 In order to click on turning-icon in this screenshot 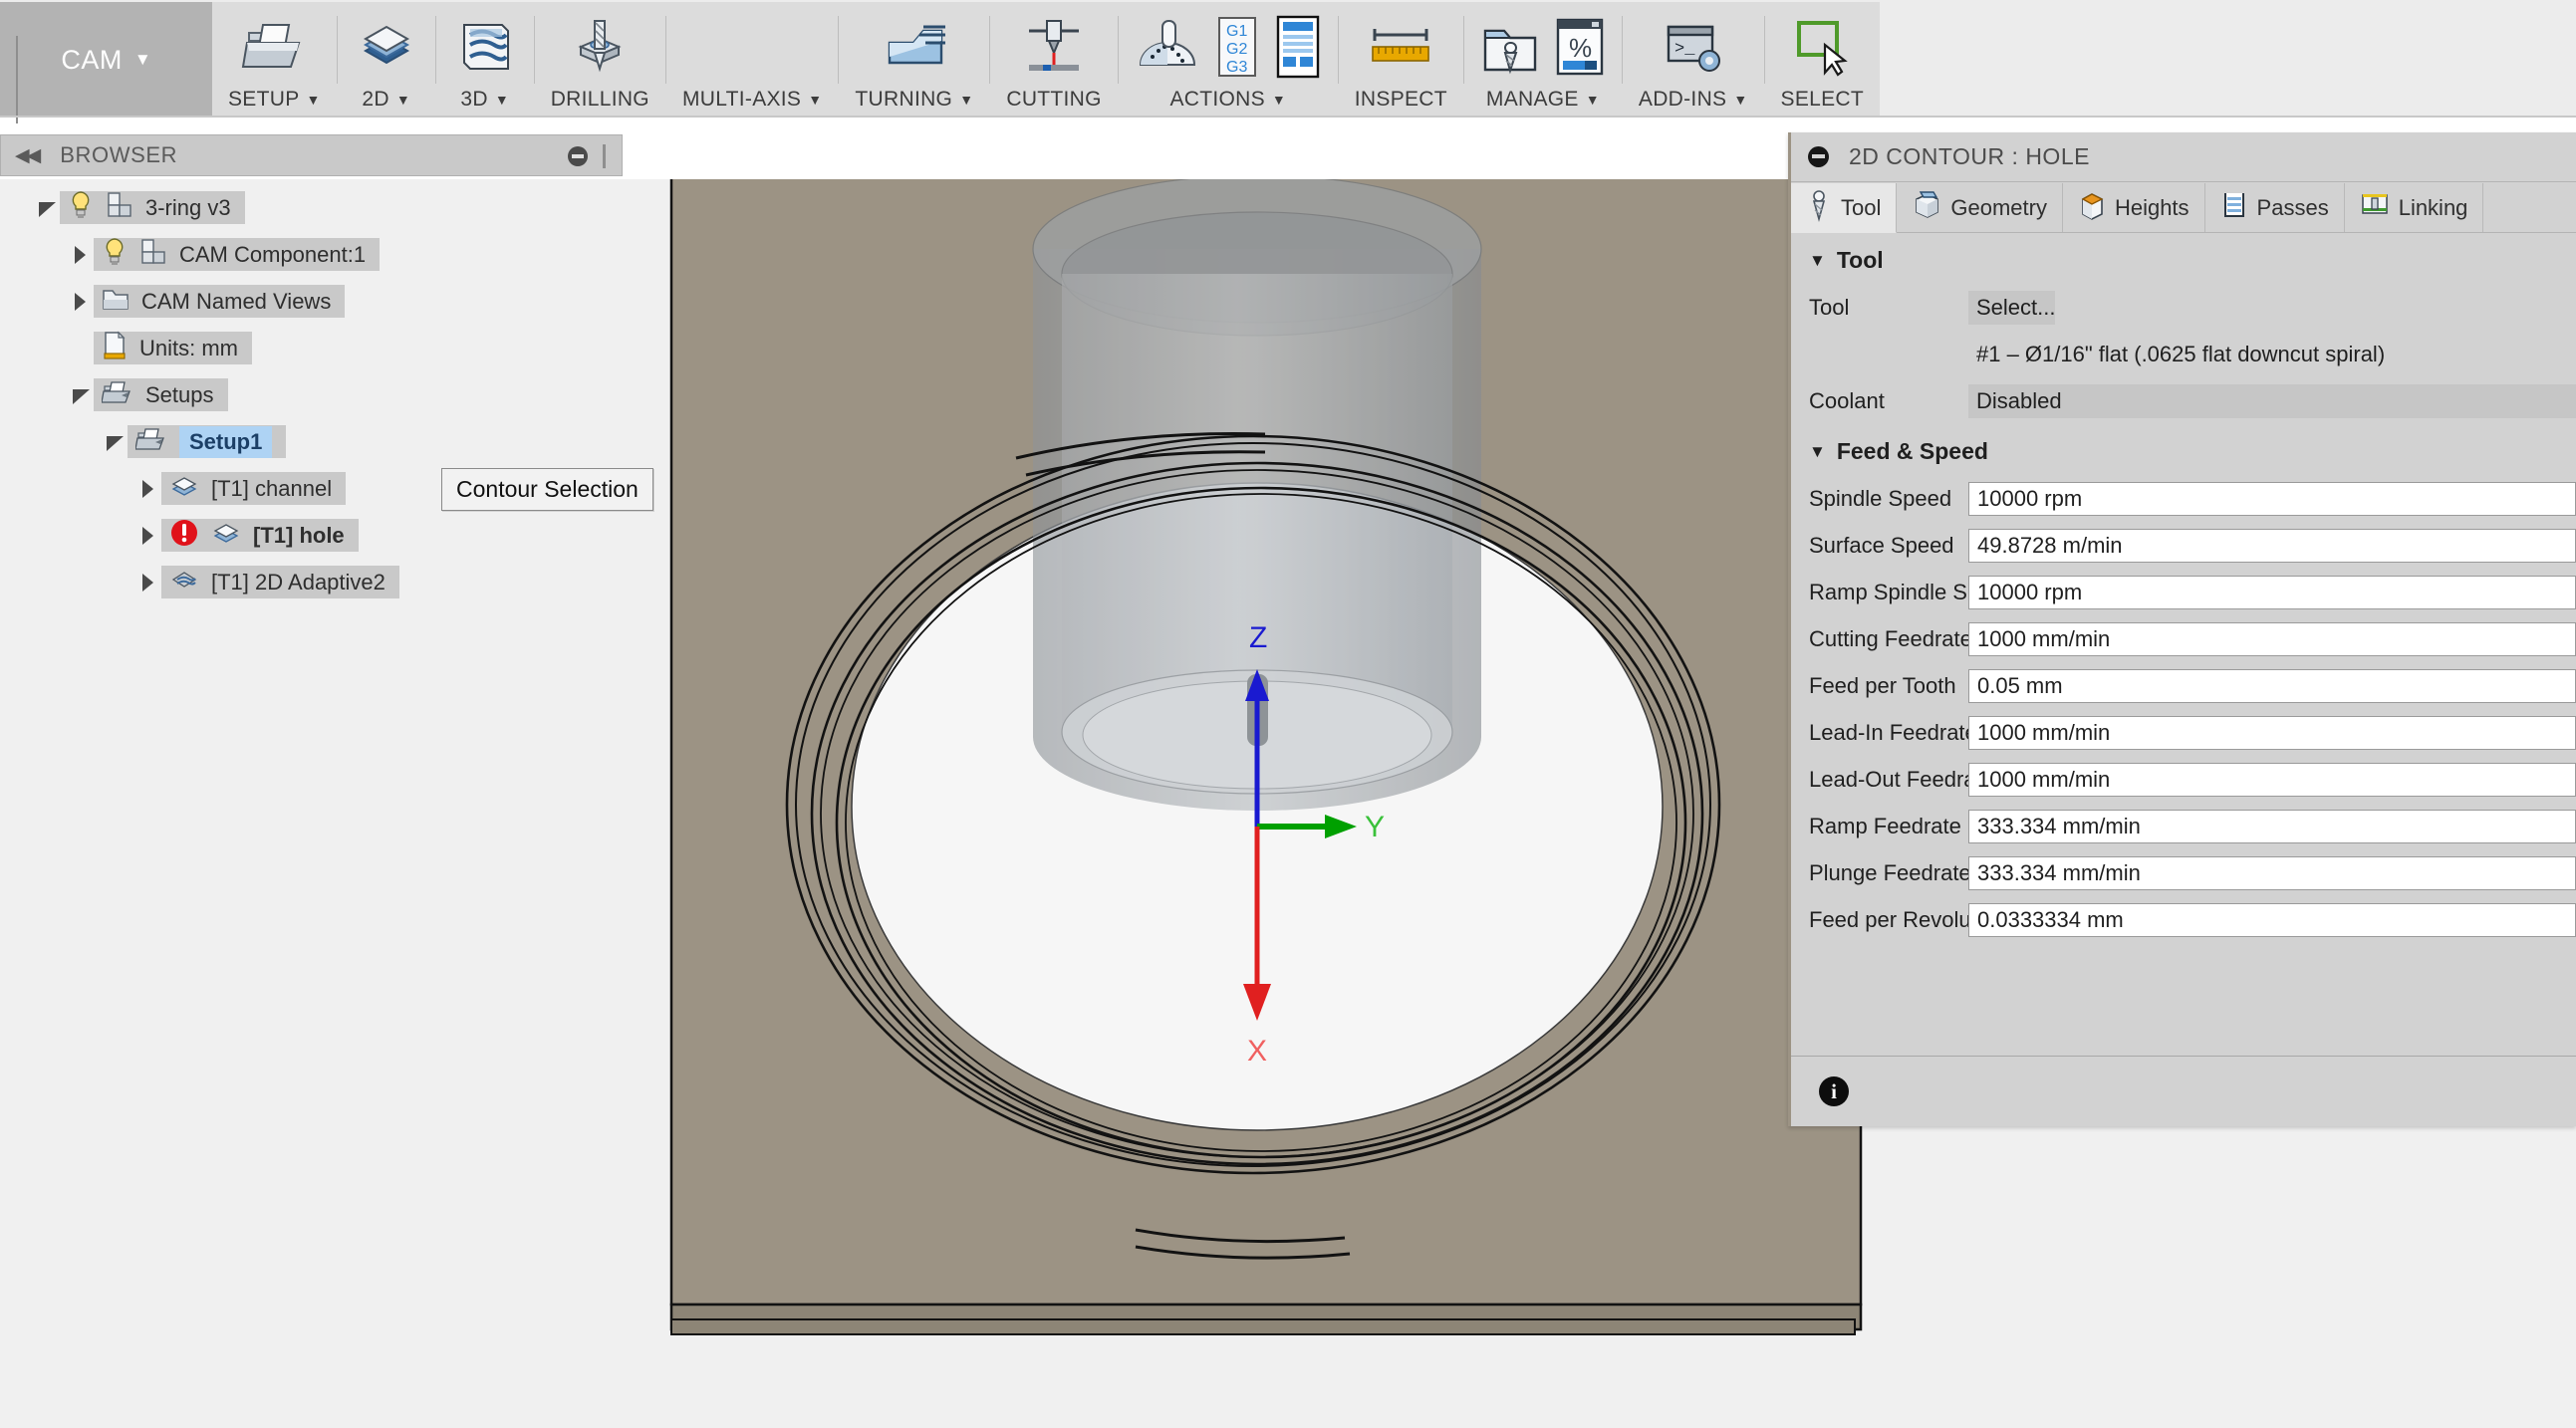, I will do `click(914, 45)`.